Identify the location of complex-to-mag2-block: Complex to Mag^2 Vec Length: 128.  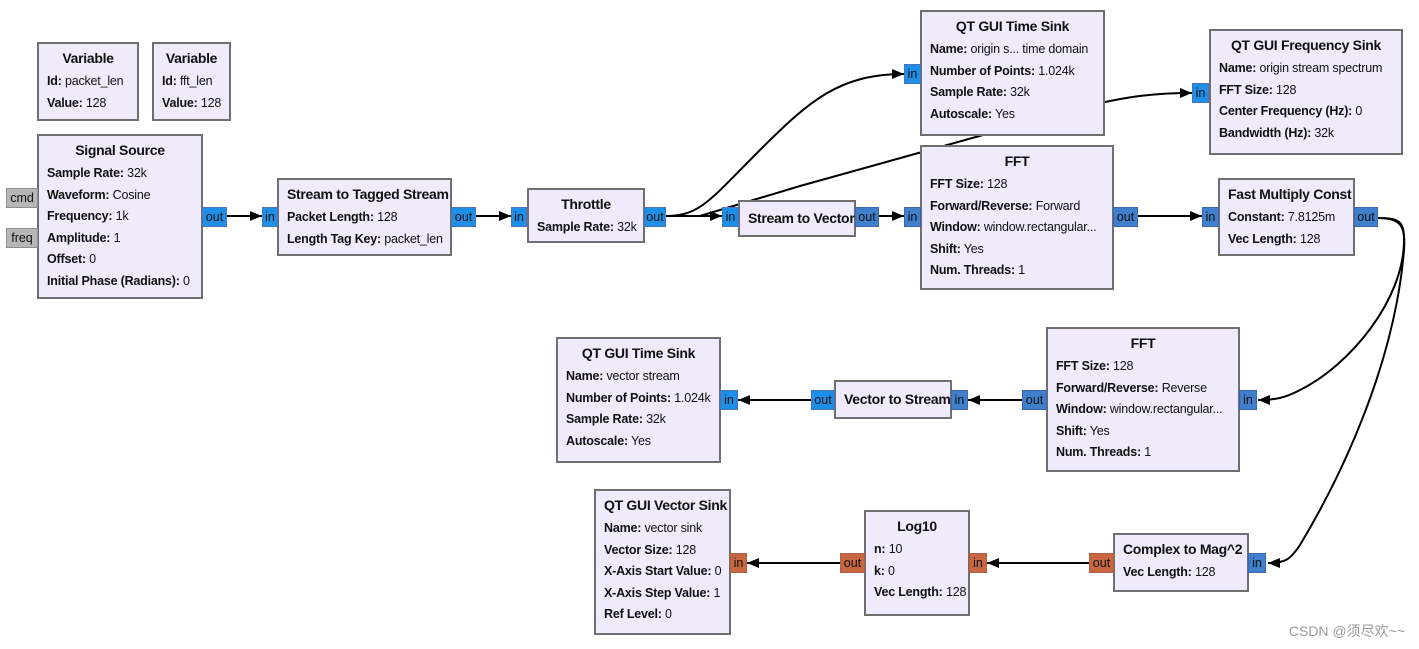
(1181, 562).